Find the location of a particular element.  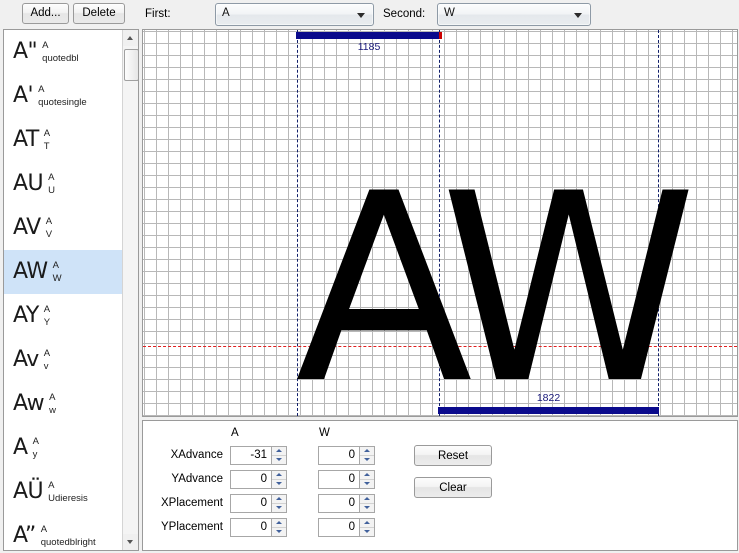

pair-second-name: V is located at coordinates (49, 234).